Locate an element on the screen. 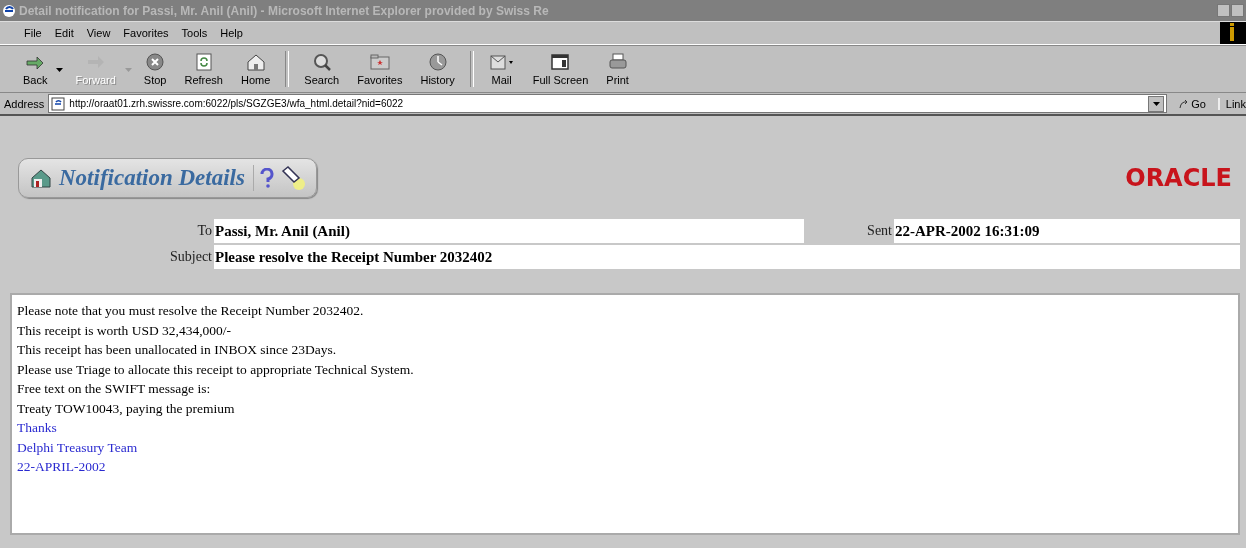 This screenshot has height=548, width=1246. favorites-button: Favorites is located at coordinates (380, 69).